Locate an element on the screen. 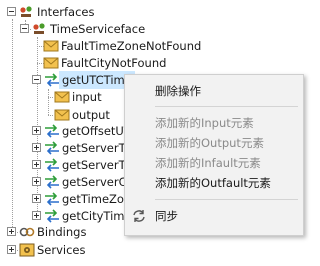 This screenshot has height=266, width=320. menu-item-add-input: 添加新的Input元素 is located at coordinates (214, 123).